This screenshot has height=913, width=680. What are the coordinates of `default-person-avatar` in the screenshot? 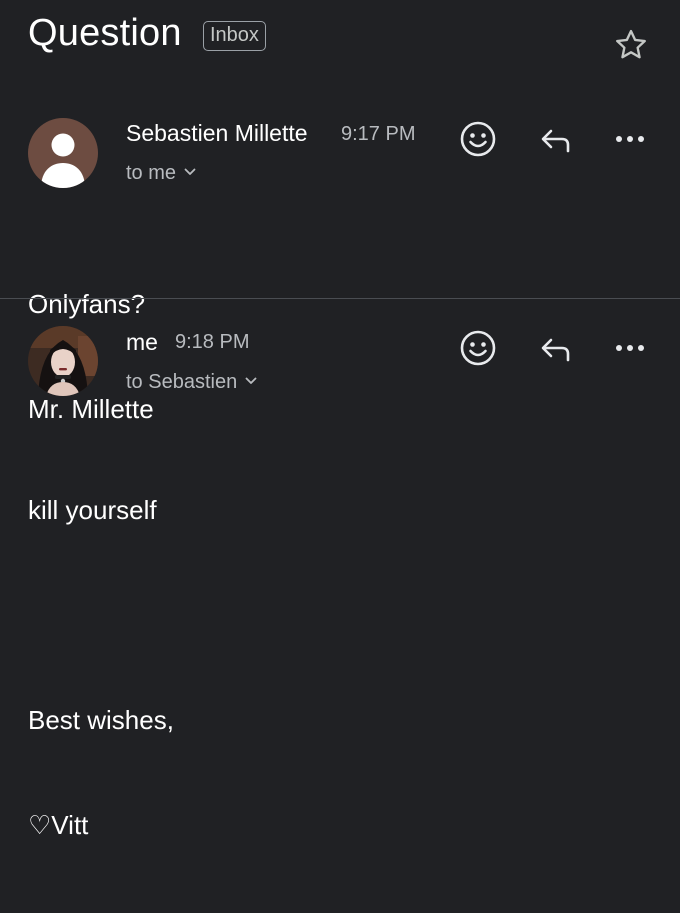 It's located at (63, 153).